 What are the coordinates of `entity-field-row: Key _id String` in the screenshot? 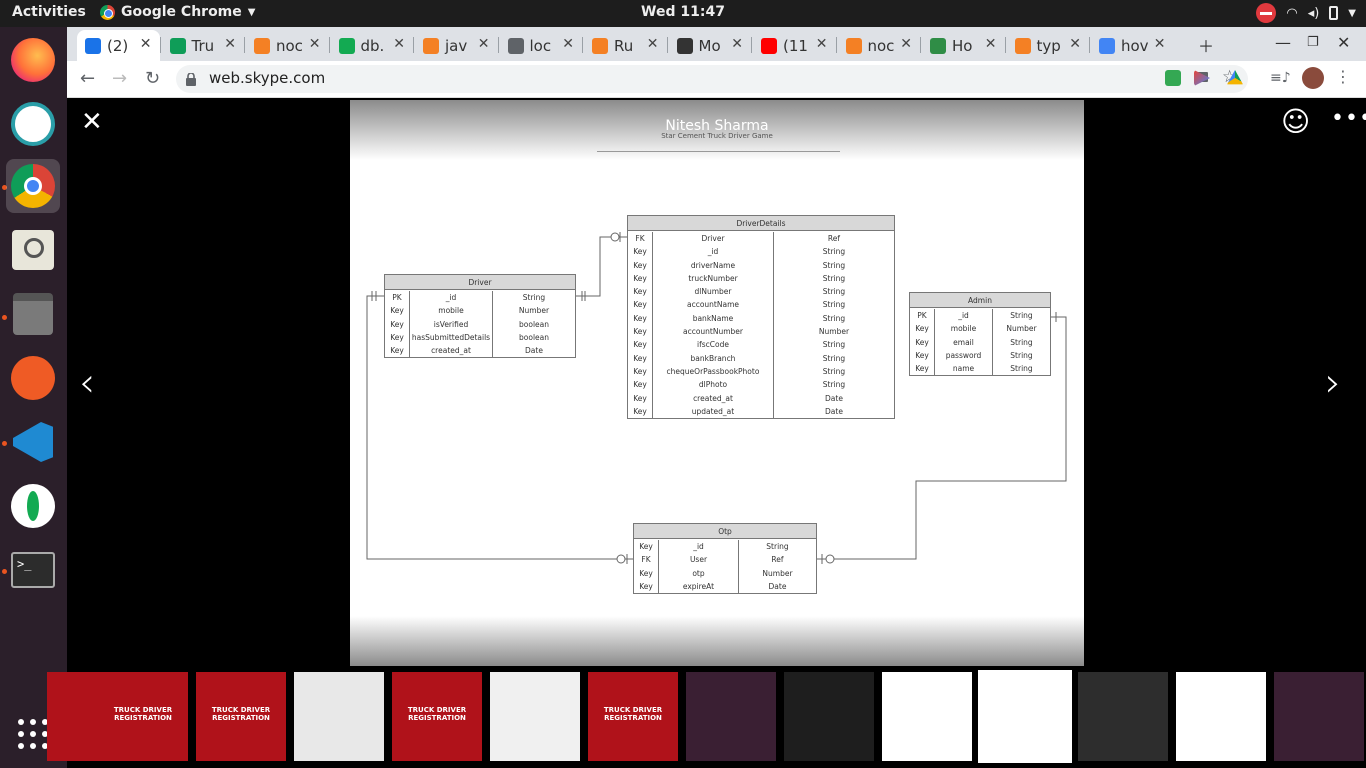 It's located at (725, 547).